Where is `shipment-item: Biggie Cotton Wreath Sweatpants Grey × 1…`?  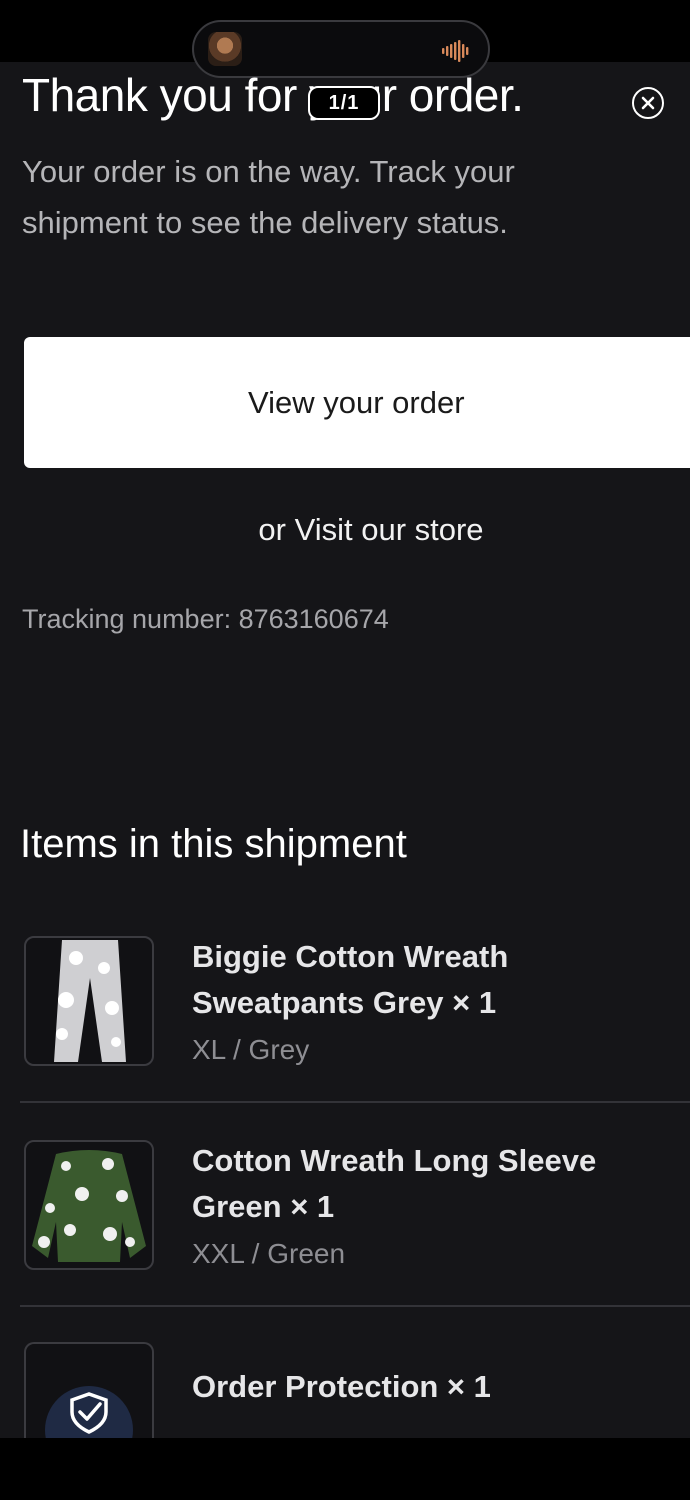
shipment-item: Biggie Cotton Wreath Sweatpants Grey × 1… is located at coordinates (345, 1006).